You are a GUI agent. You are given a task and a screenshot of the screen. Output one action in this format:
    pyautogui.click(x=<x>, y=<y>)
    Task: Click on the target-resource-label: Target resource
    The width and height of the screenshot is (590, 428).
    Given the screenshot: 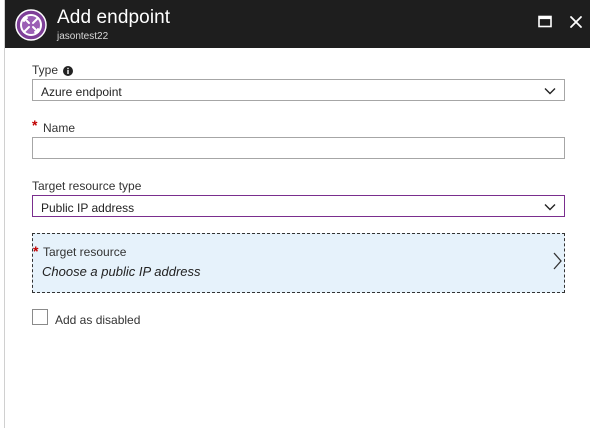 What is the action you would take?
    pyautogui.click(x=85, y=252)
    